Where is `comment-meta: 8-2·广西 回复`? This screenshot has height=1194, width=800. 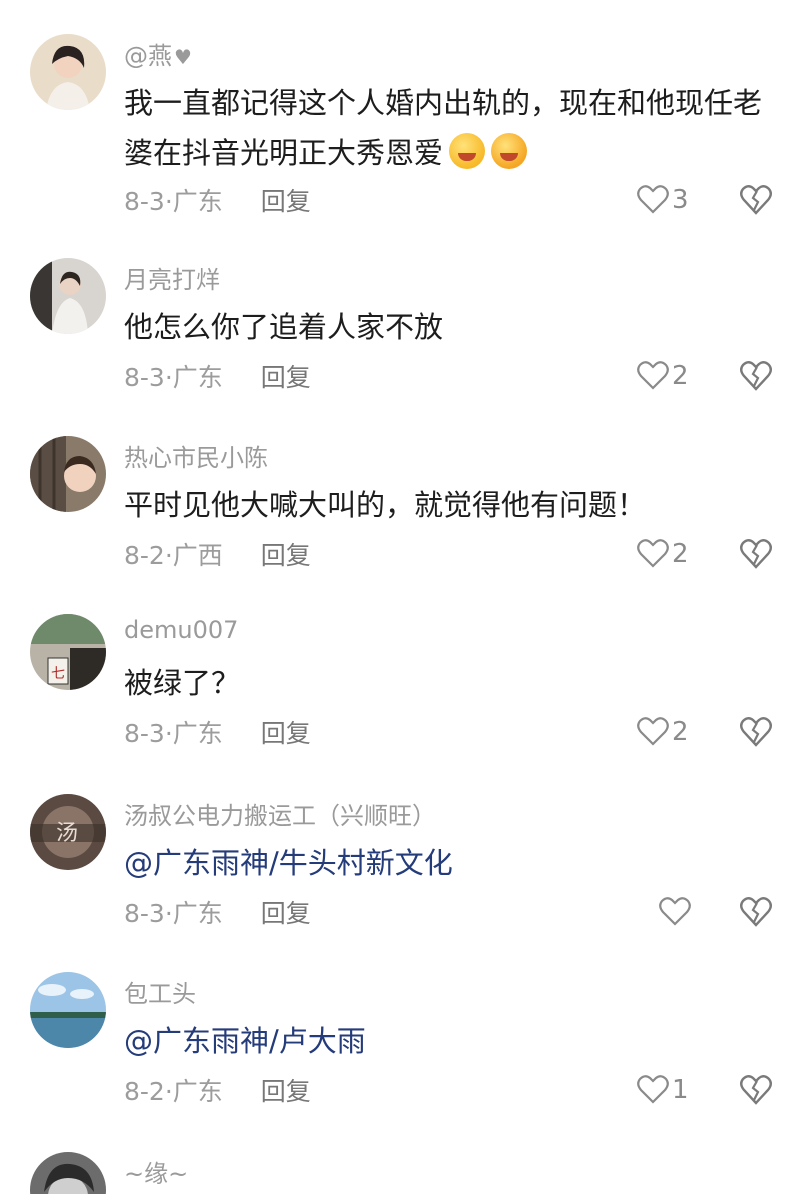 comment-meta: 8-2·广西 回复 is located at coordinates (217, 554).